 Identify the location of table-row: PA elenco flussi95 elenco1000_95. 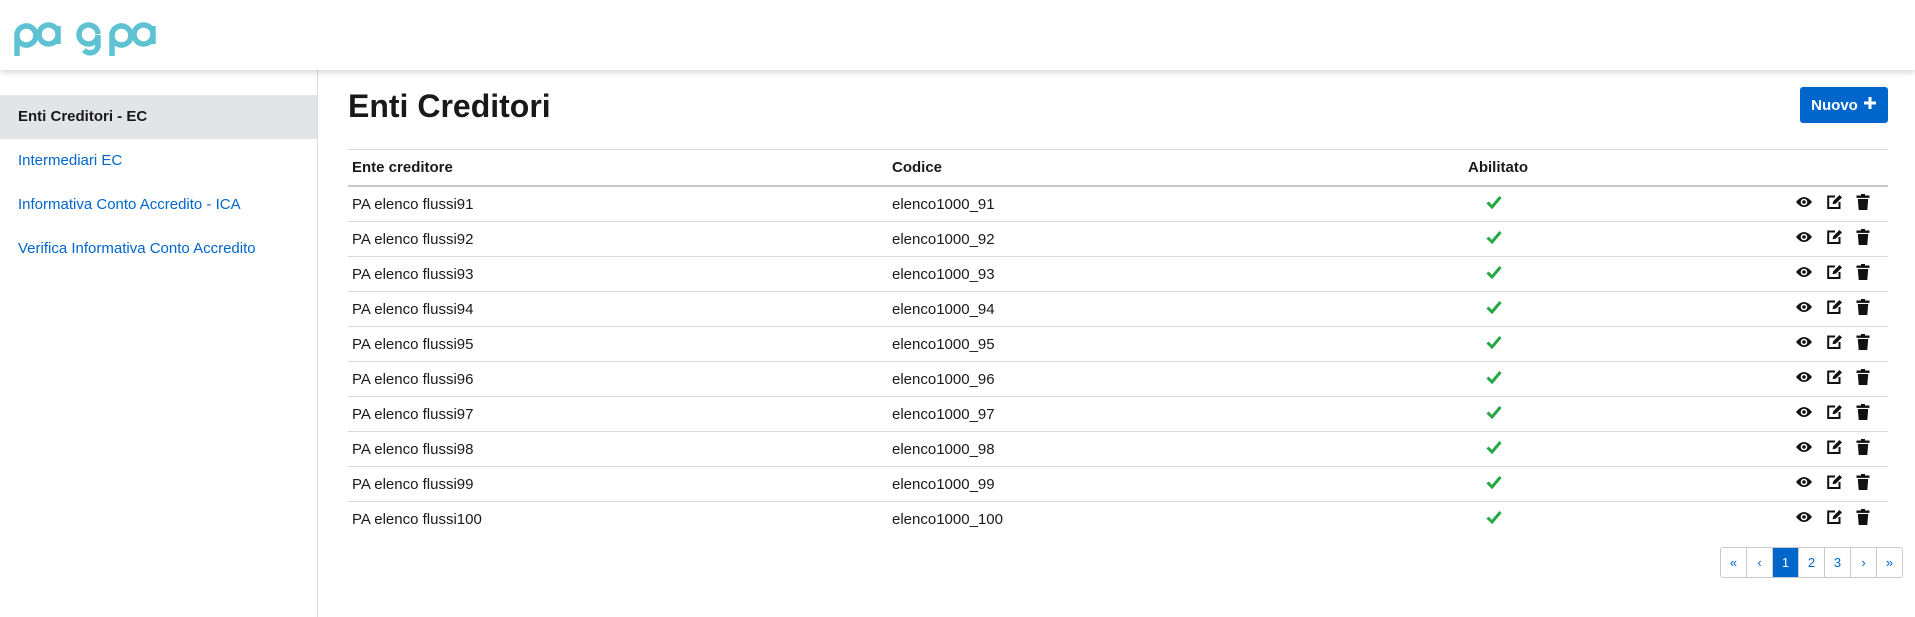
(1118, 344).